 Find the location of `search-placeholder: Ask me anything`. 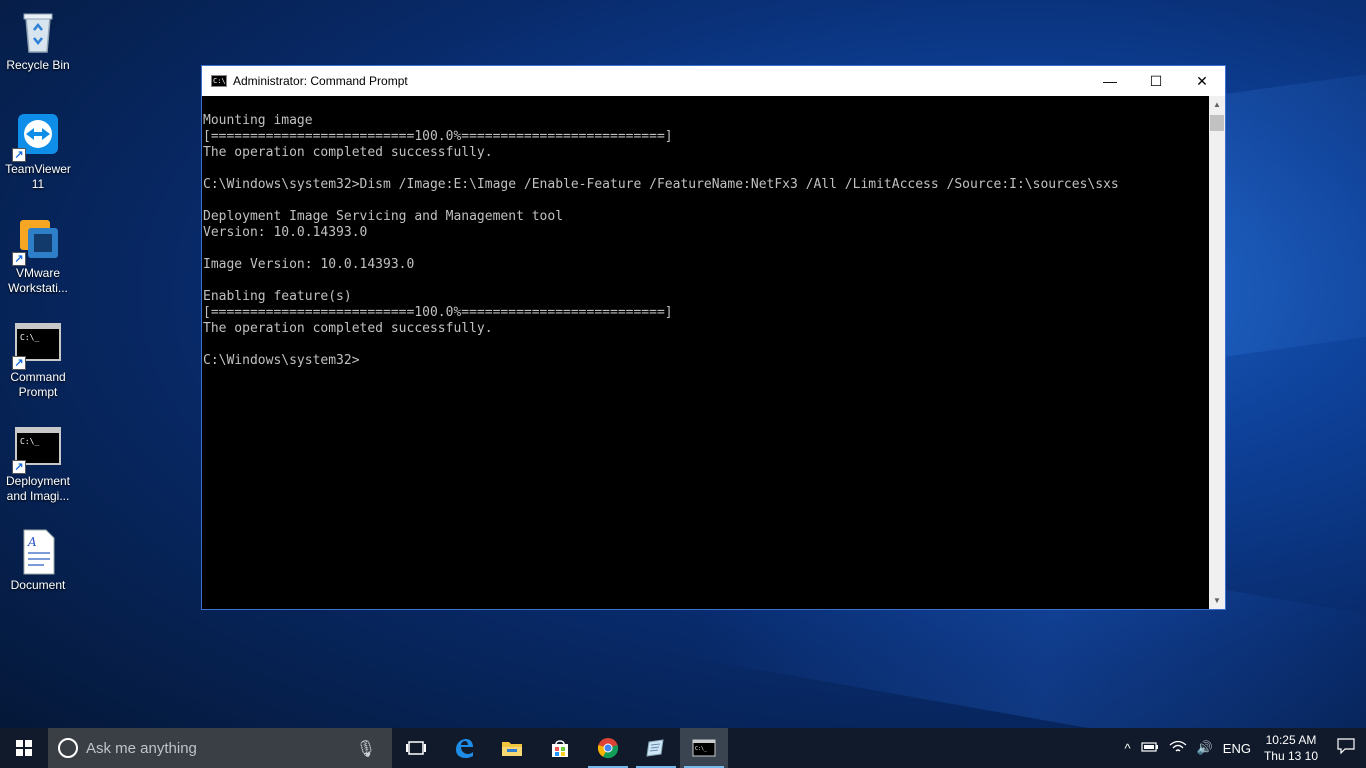

search-placeholder: Ask me anything is located at coordinates (141, 748).